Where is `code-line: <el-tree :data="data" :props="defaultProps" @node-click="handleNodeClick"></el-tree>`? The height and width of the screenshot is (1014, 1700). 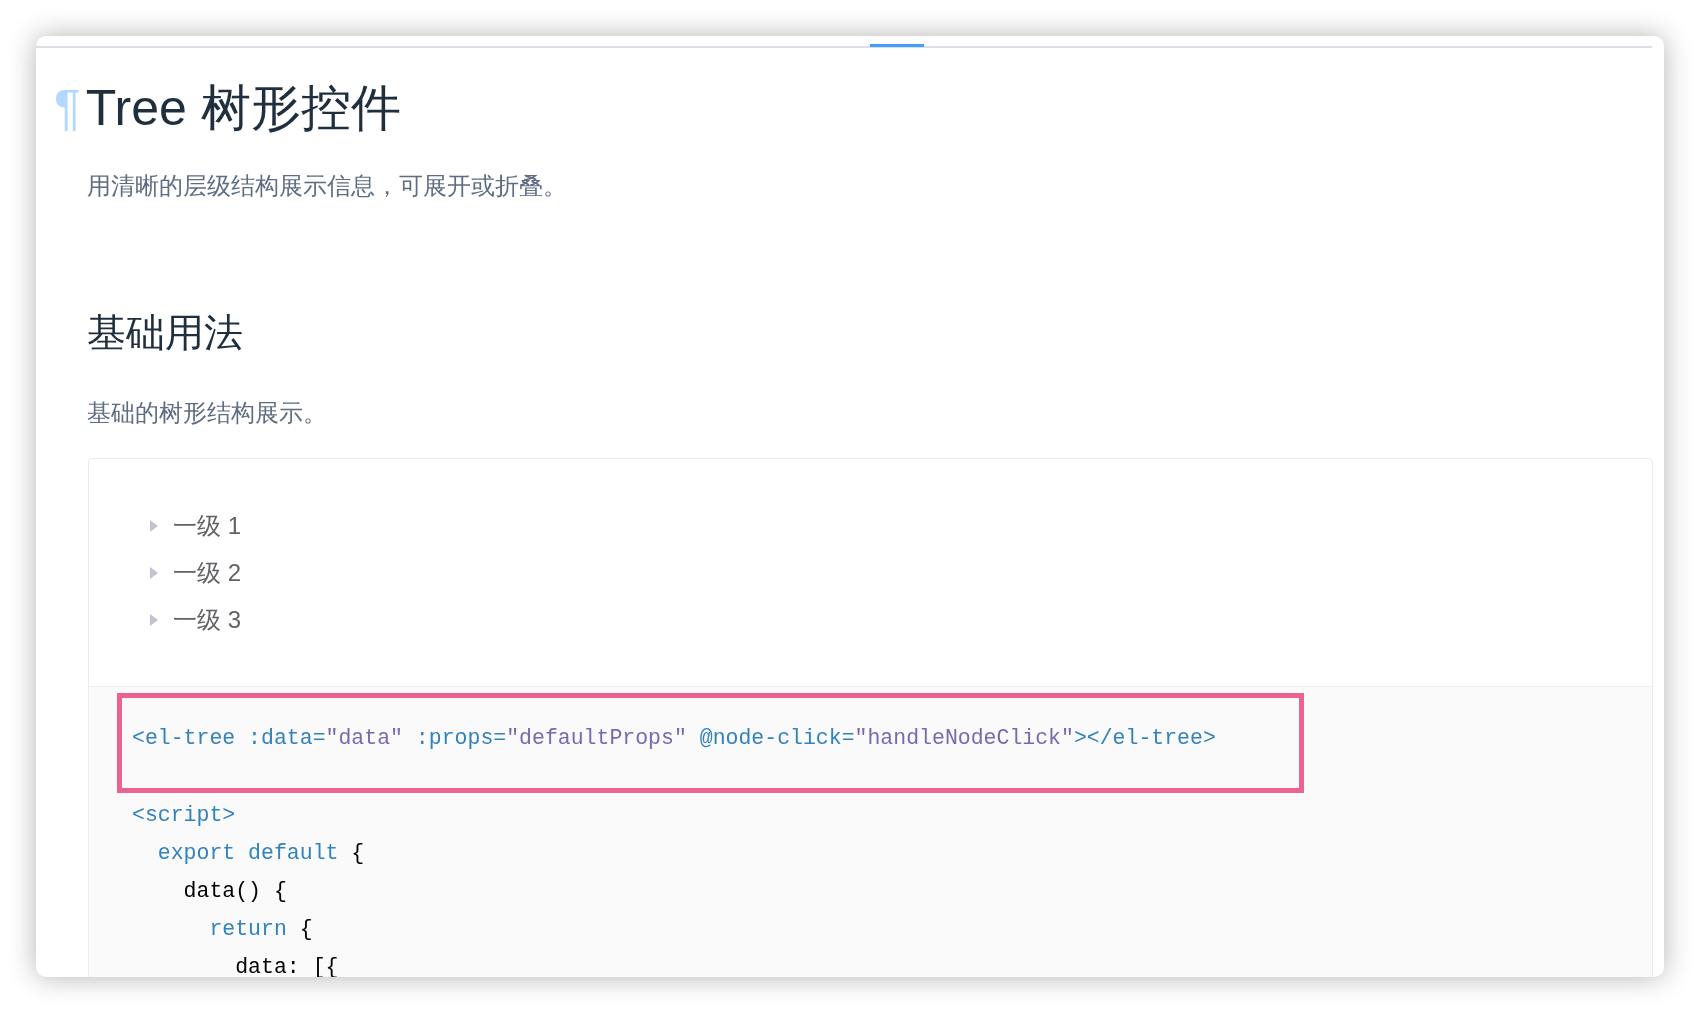 code-line: <el-tree :data="data" :props="defaultProps" @node-click="handleNodeClick"></el-tree> is located at coordinates (674, 738).